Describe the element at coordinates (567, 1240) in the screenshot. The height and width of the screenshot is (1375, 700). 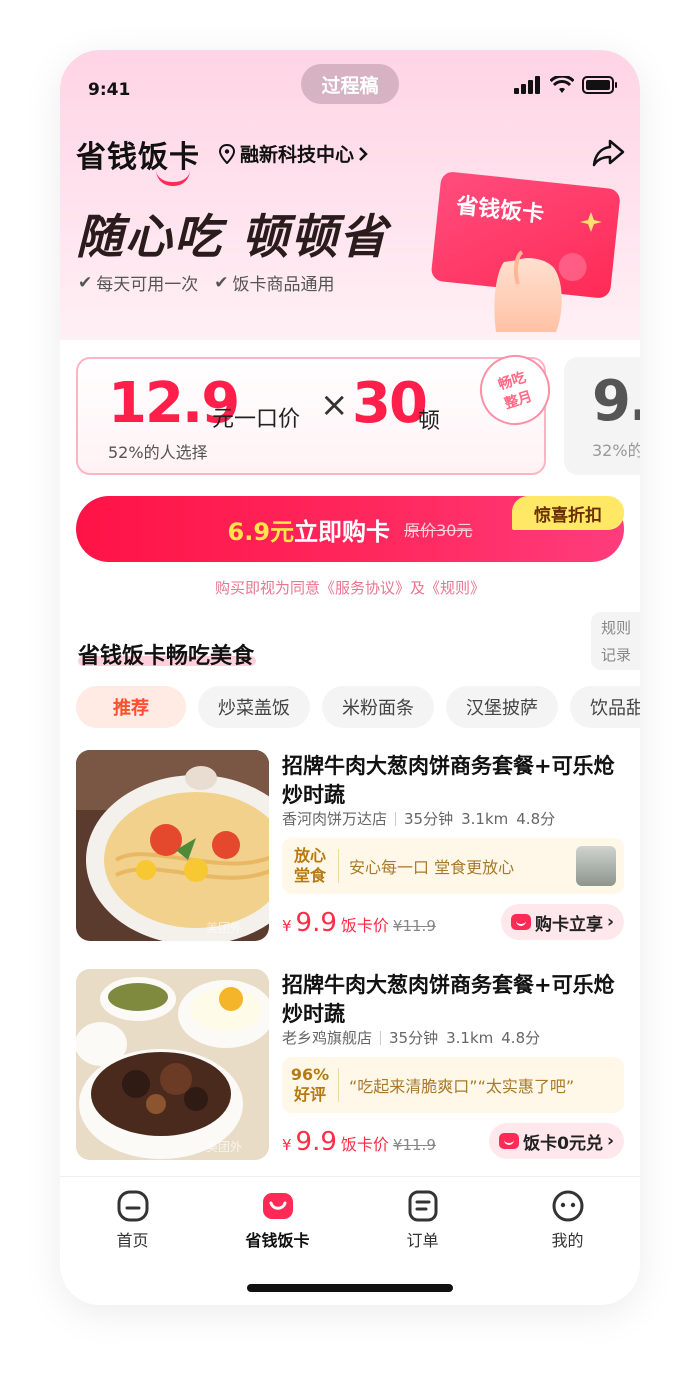
I see `tab-label: 我的` at that location.